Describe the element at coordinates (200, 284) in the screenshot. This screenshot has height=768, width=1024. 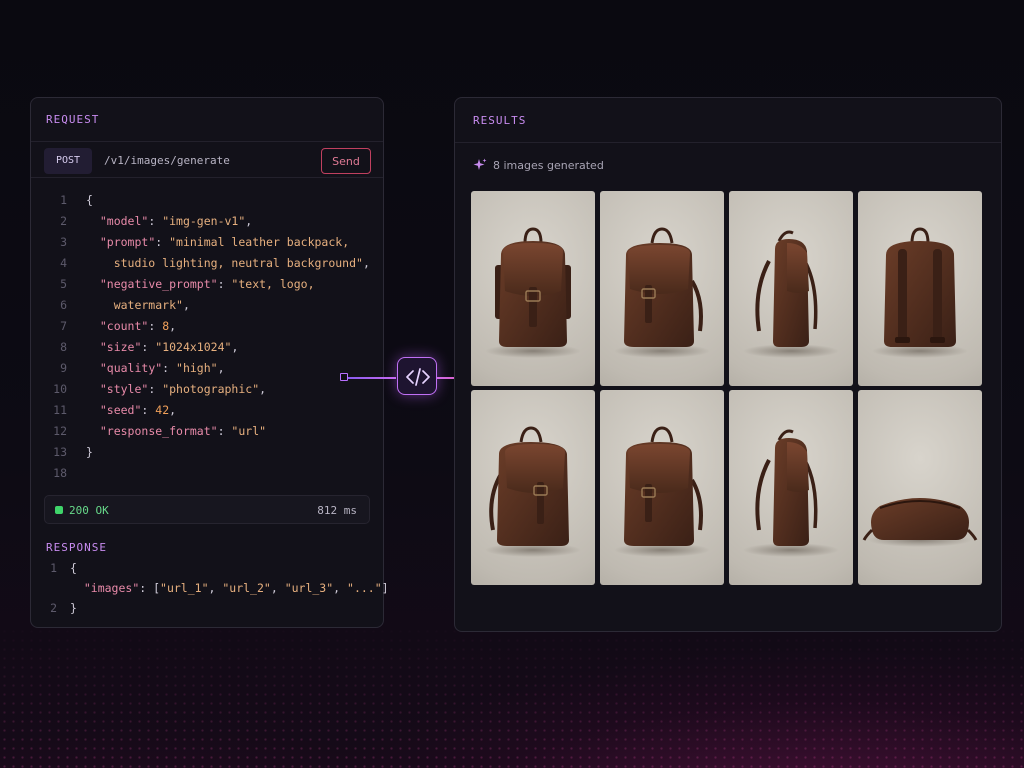
I see `code-text: "negative_prompt": "text, logo,` at that location.